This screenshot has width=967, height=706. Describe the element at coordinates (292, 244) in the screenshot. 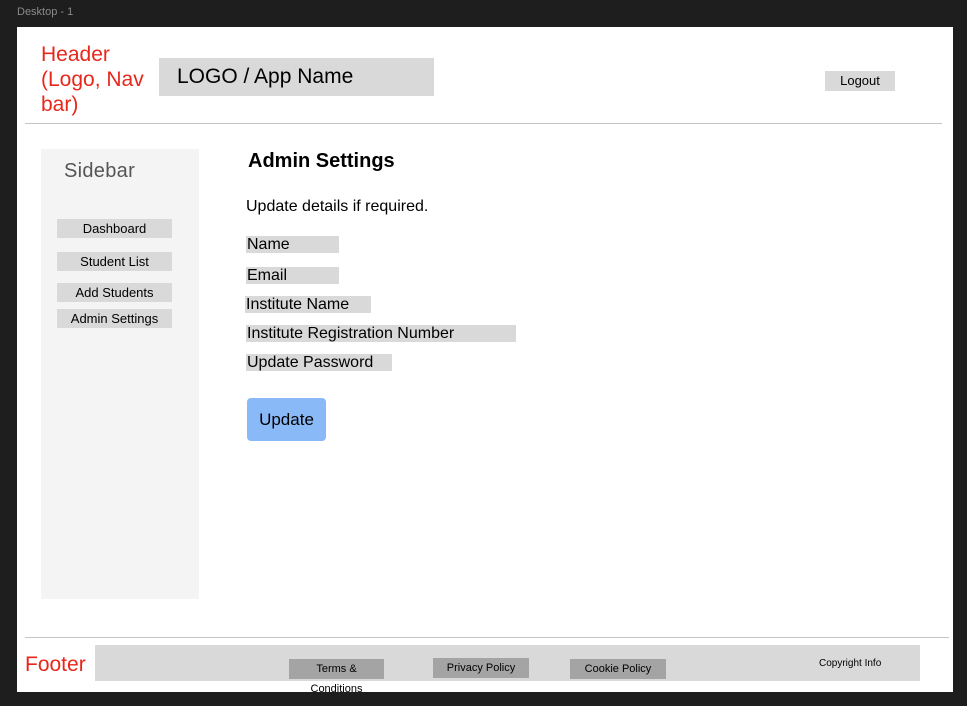

I see `name-field: Name` at that location.